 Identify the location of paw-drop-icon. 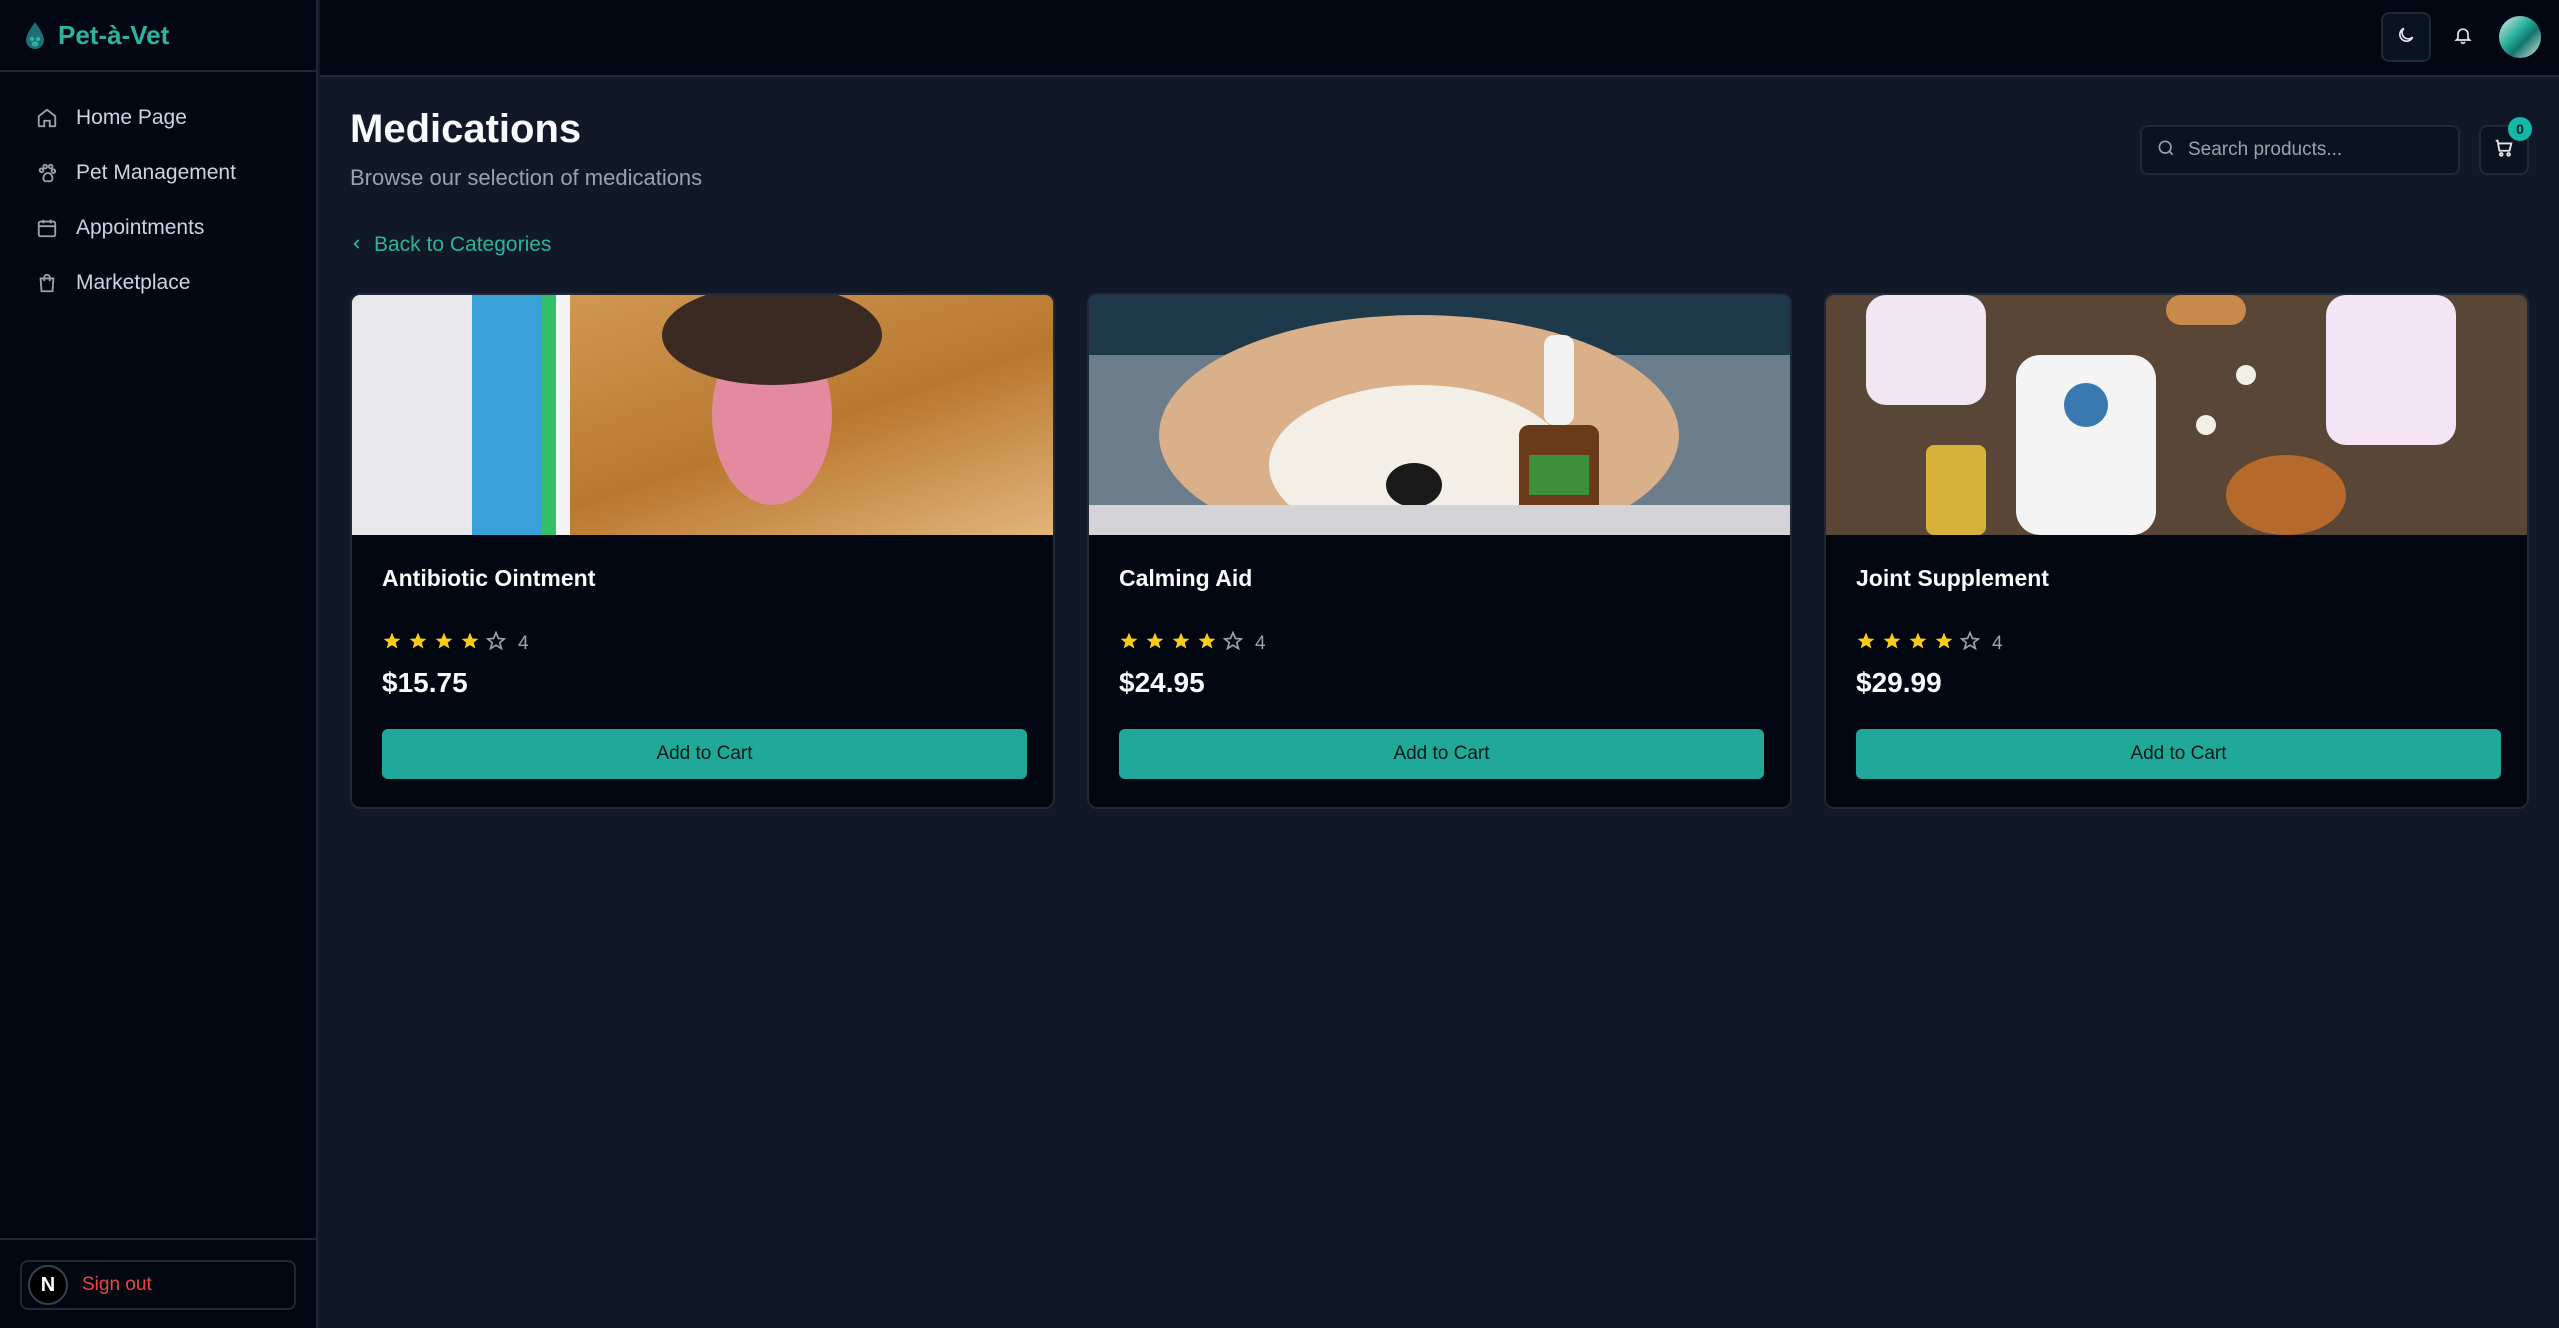
(35, 35).